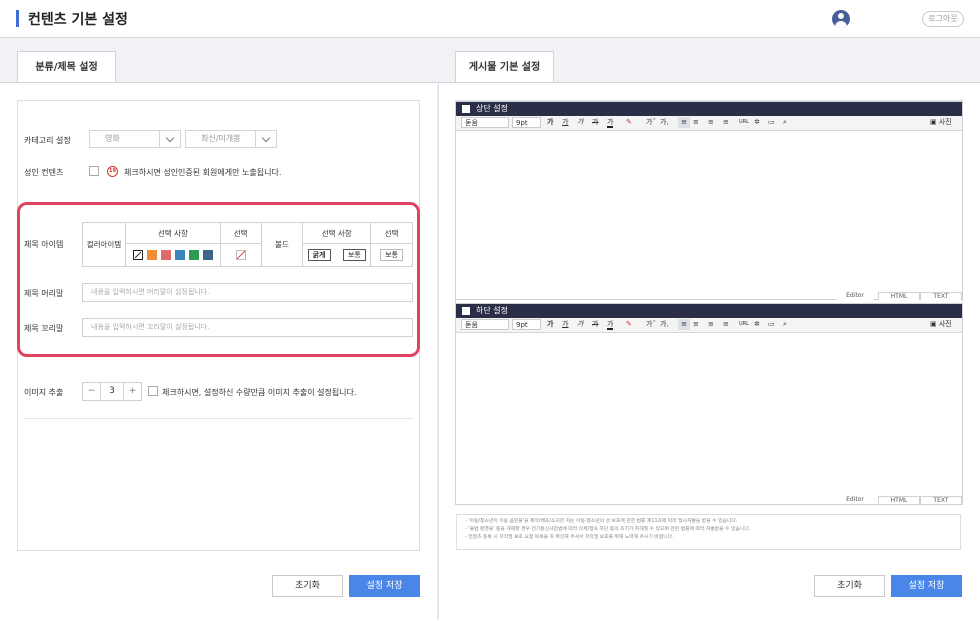 The image size is (980, 620). Describe the element at coordinates (44, 293) in the screenshot. I see `prefix-label: 제목 머리말` at that location.